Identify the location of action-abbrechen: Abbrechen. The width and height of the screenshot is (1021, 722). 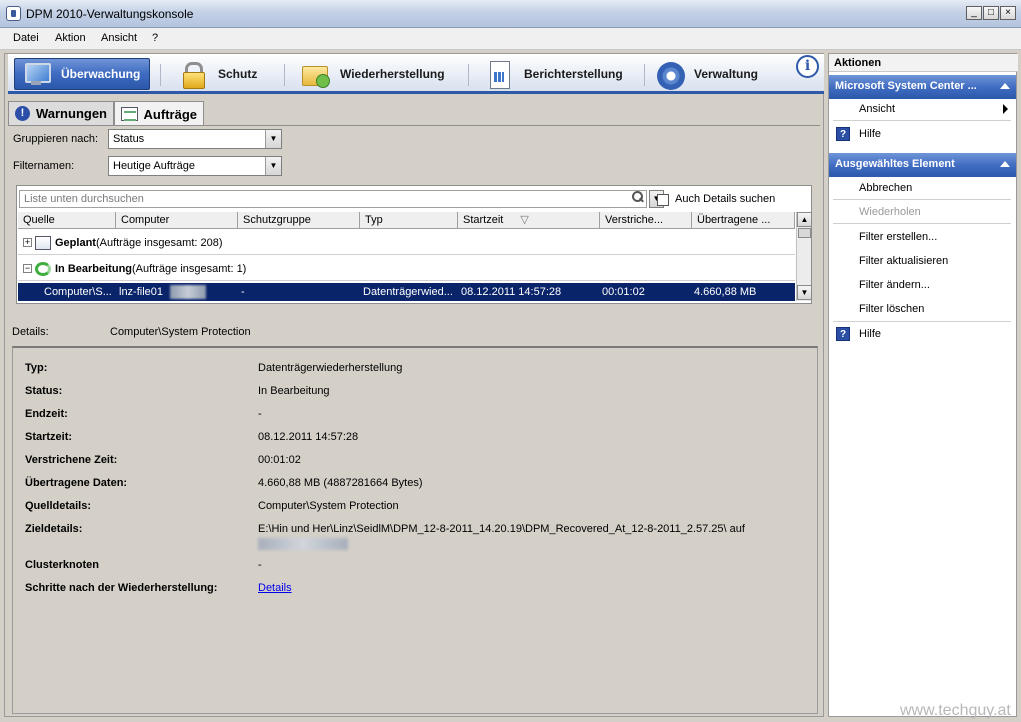
(885, 188).